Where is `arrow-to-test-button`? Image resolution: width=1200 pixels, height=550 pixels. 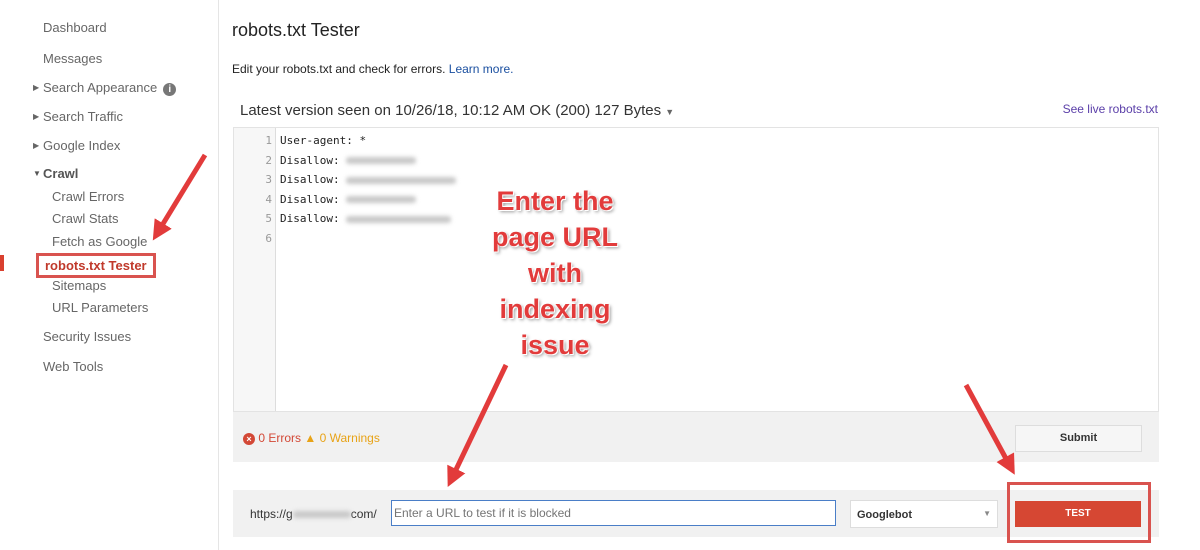 arrow-to-test-button is located at coordinates (989, 429).